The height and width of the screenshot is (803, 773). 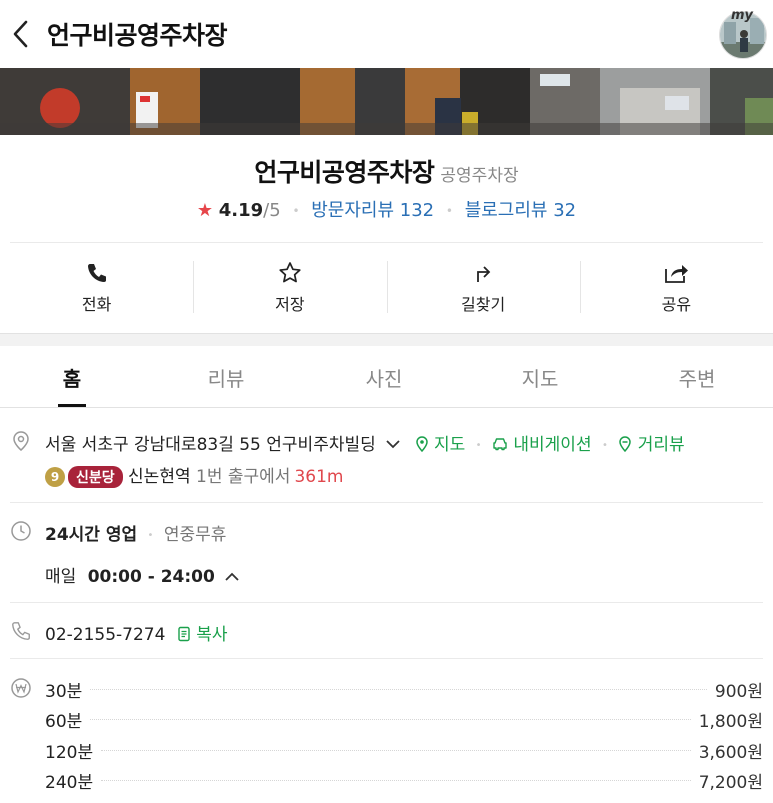 I want to click on fee-duration: 120분, so click(x=69, y=752).